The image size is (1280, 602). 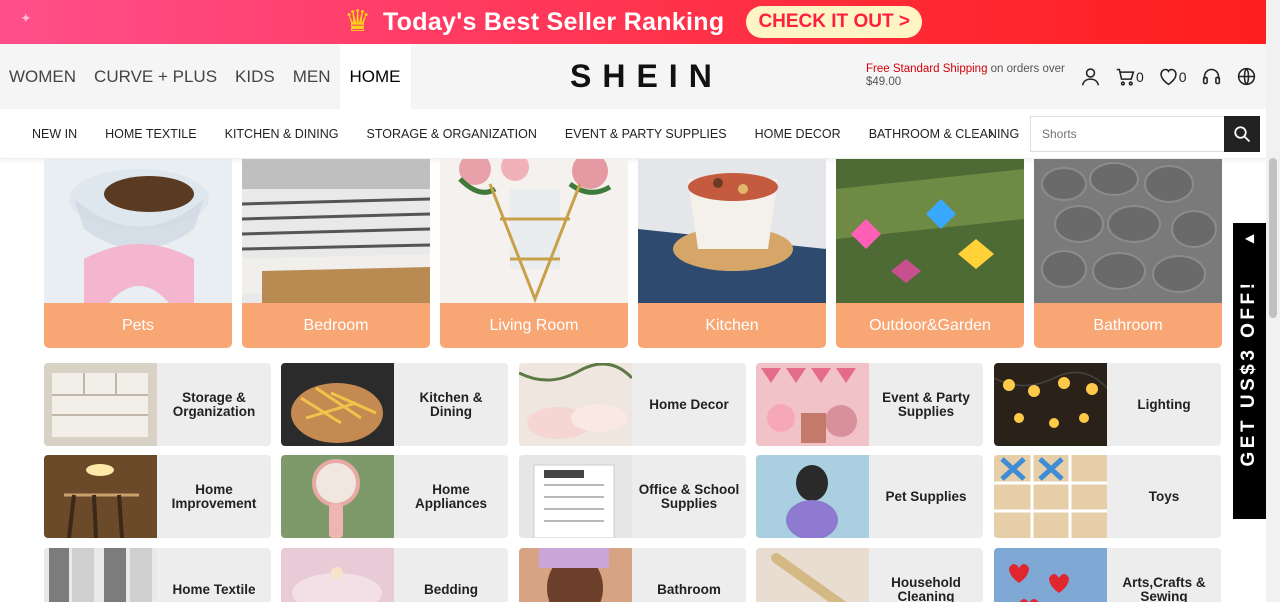 I want to click on bathroom-photo, so click(x=1128, y=231).